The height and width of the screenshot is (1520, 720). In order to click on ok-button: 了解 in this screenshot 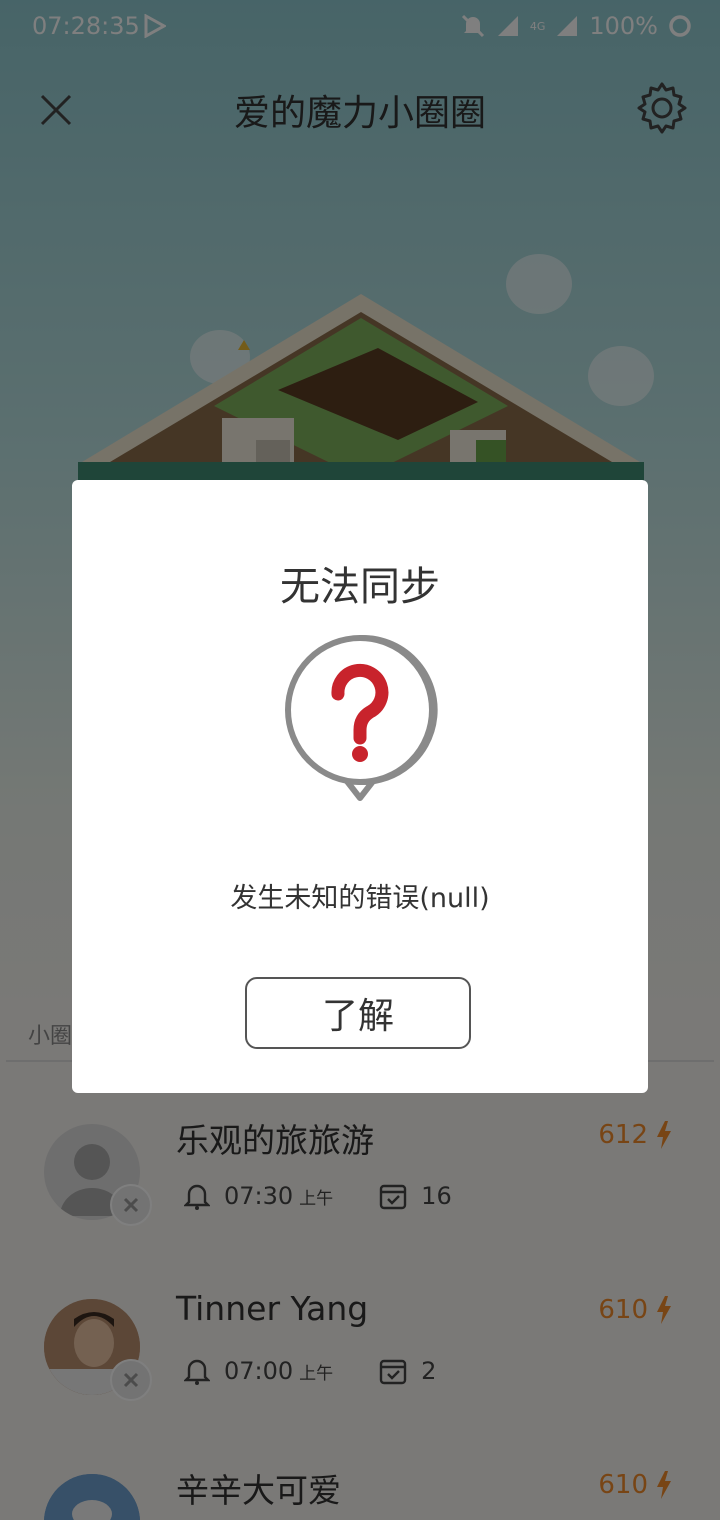, I will do `click(358, 1013)`.